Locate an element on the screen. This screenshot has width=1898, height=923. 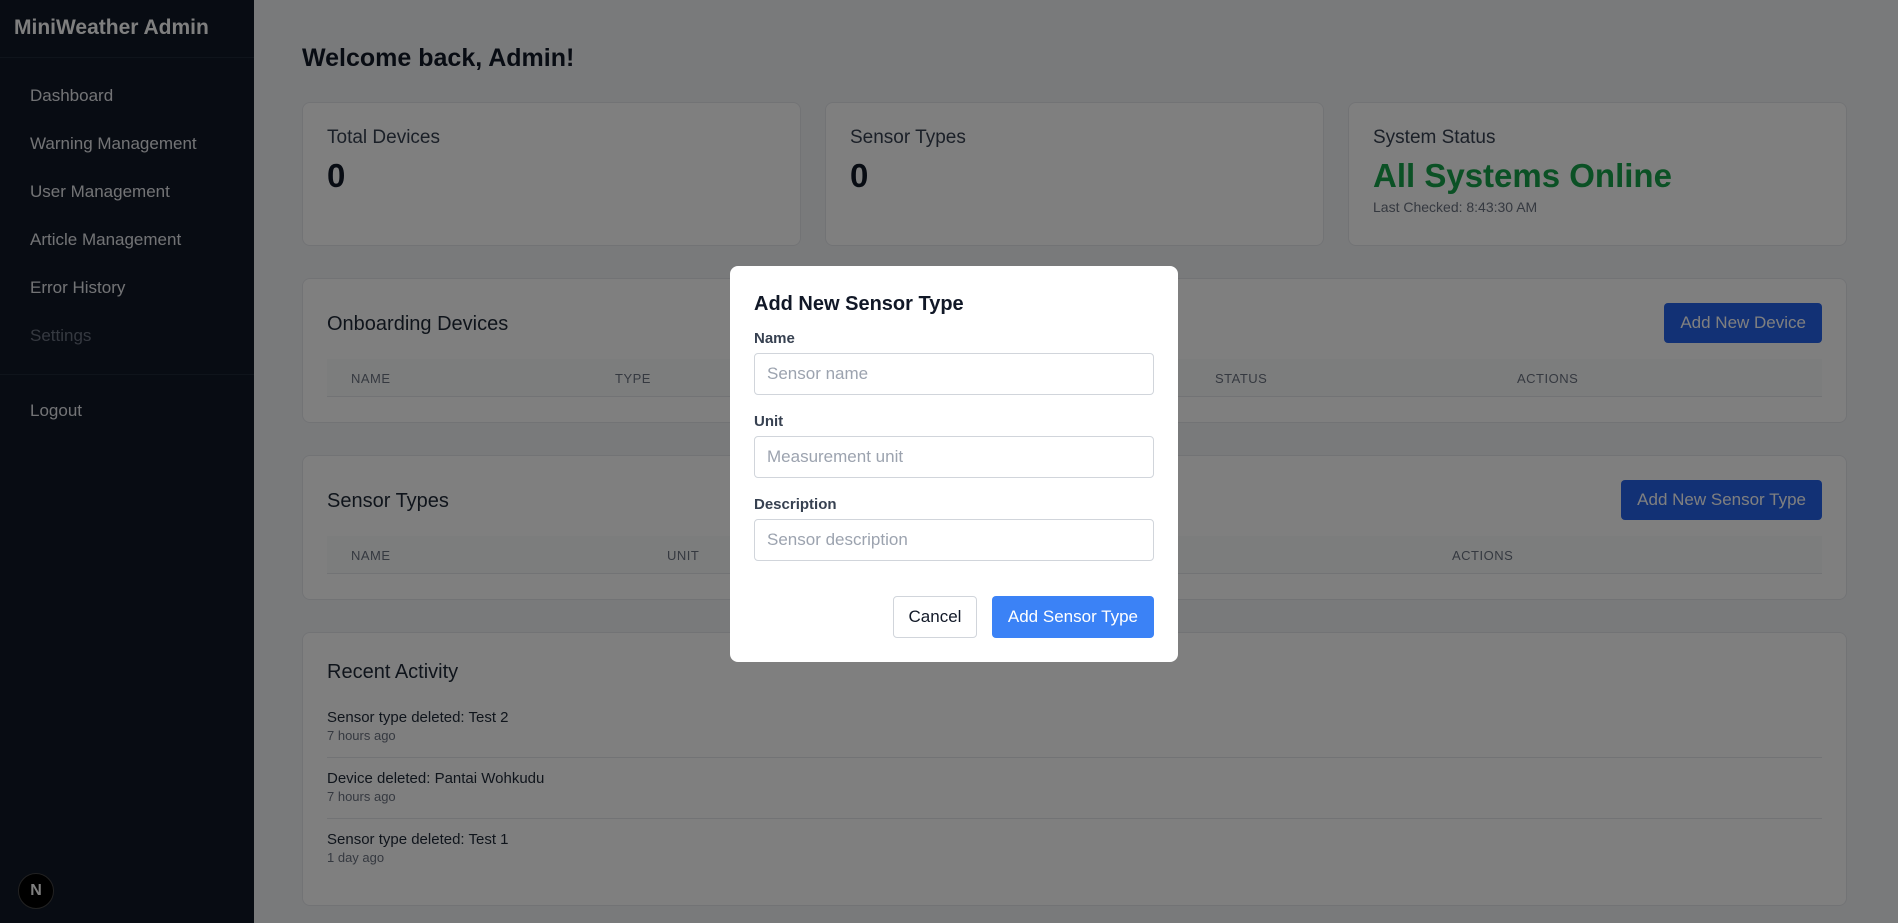
name-label: Name is located at coordinates (774, 338).